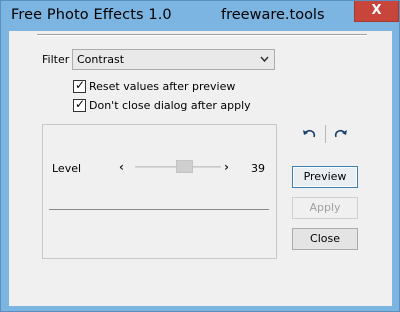 This screenshot has width=400, height=312. I want to click on level-slider, so click(178, 167).